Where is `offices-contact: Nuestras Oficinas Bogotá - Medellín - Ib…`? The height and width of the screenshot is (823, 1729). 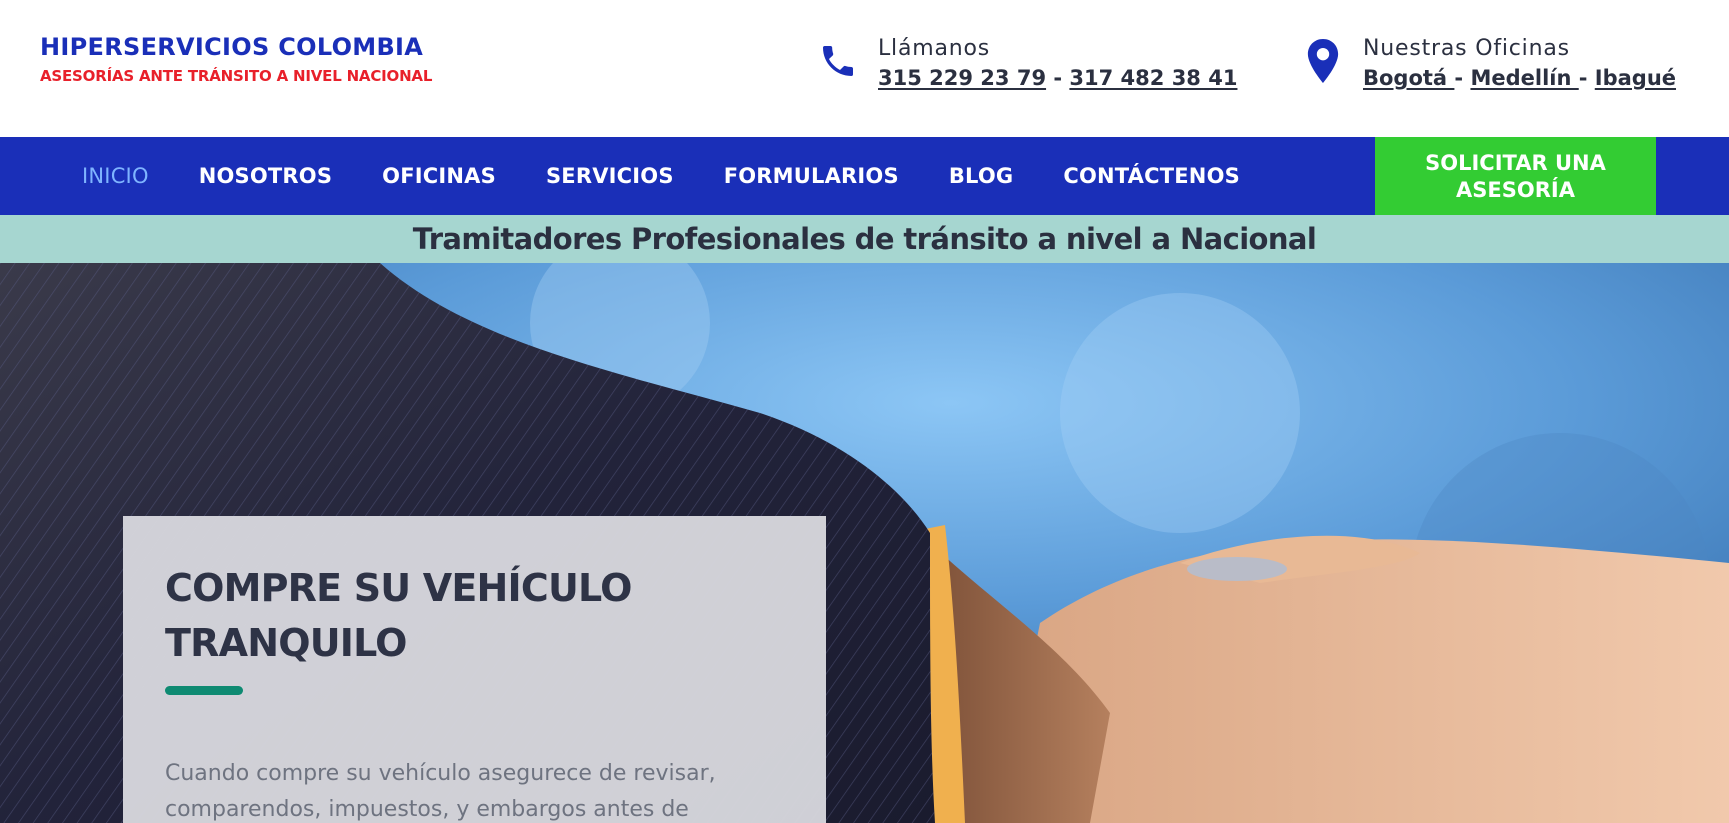
offices-contact: Nuestras Oficinas Bogotá - Medellín - Ib… is located at coordinates (1488, 64).